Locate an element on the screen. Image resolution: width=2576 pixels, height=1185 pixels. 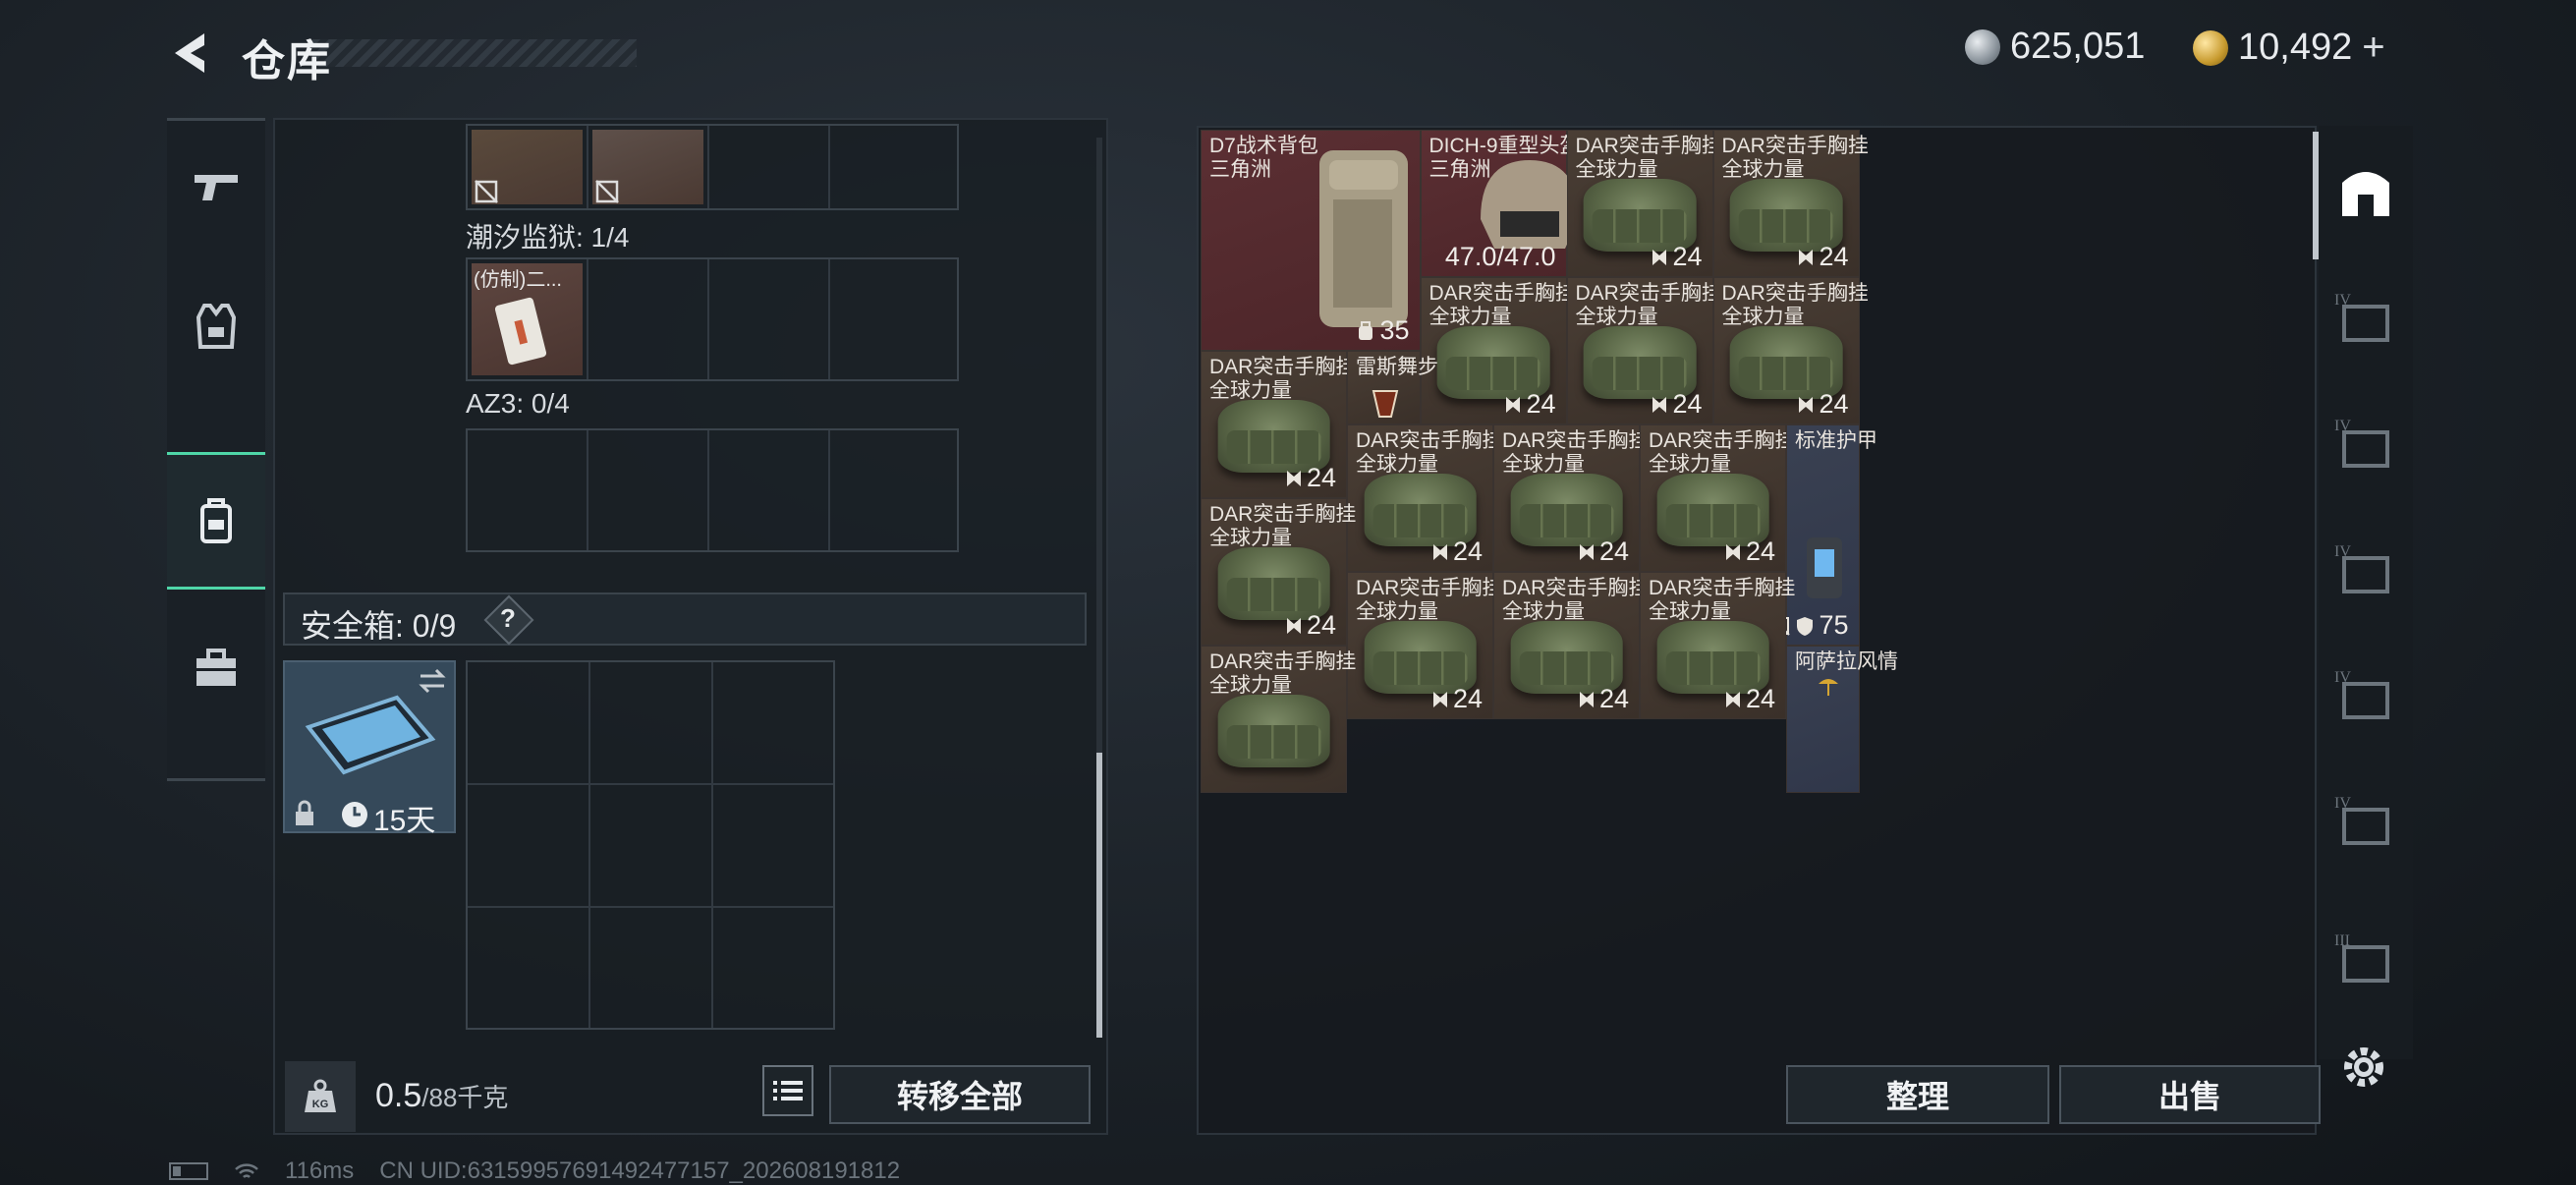
gold-currency: 10,492 + is located at coordinates (2289, 48).